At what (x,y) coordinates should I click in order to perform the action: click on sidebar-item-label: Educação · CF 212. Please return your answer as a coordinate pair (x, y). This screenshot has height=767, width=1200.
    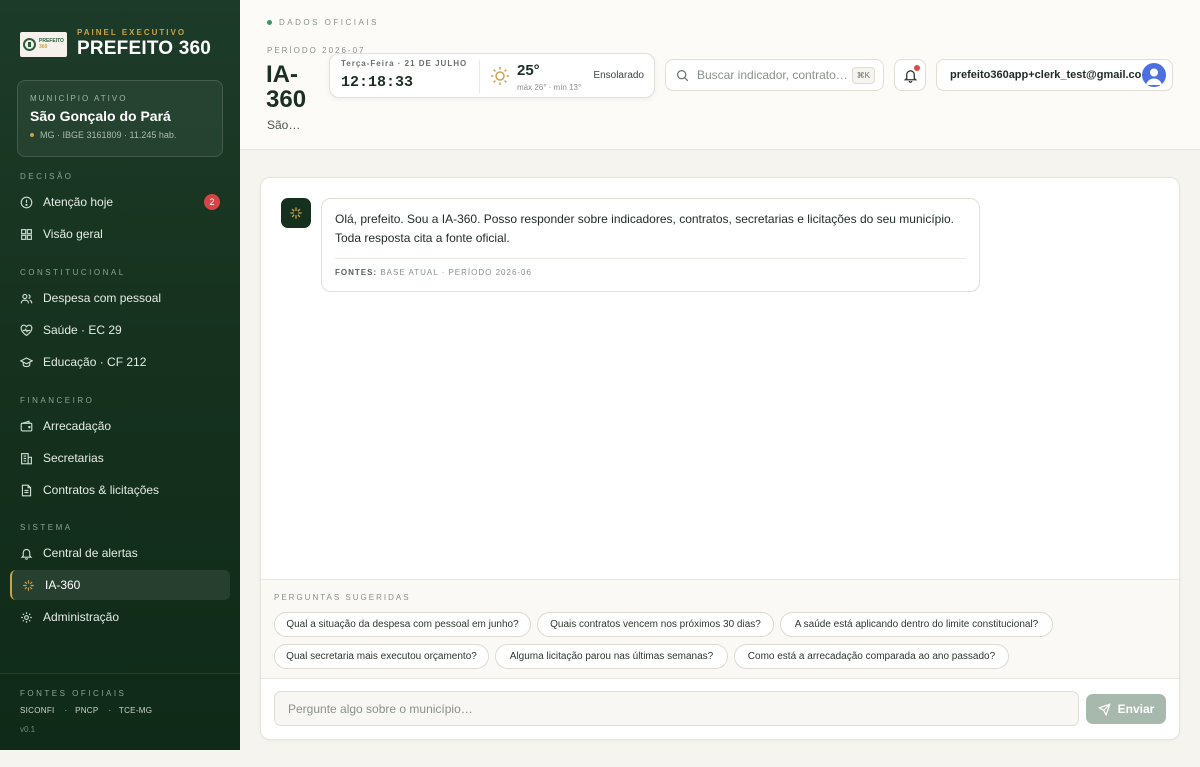
    Looking at the image, I should click on (95, 362).